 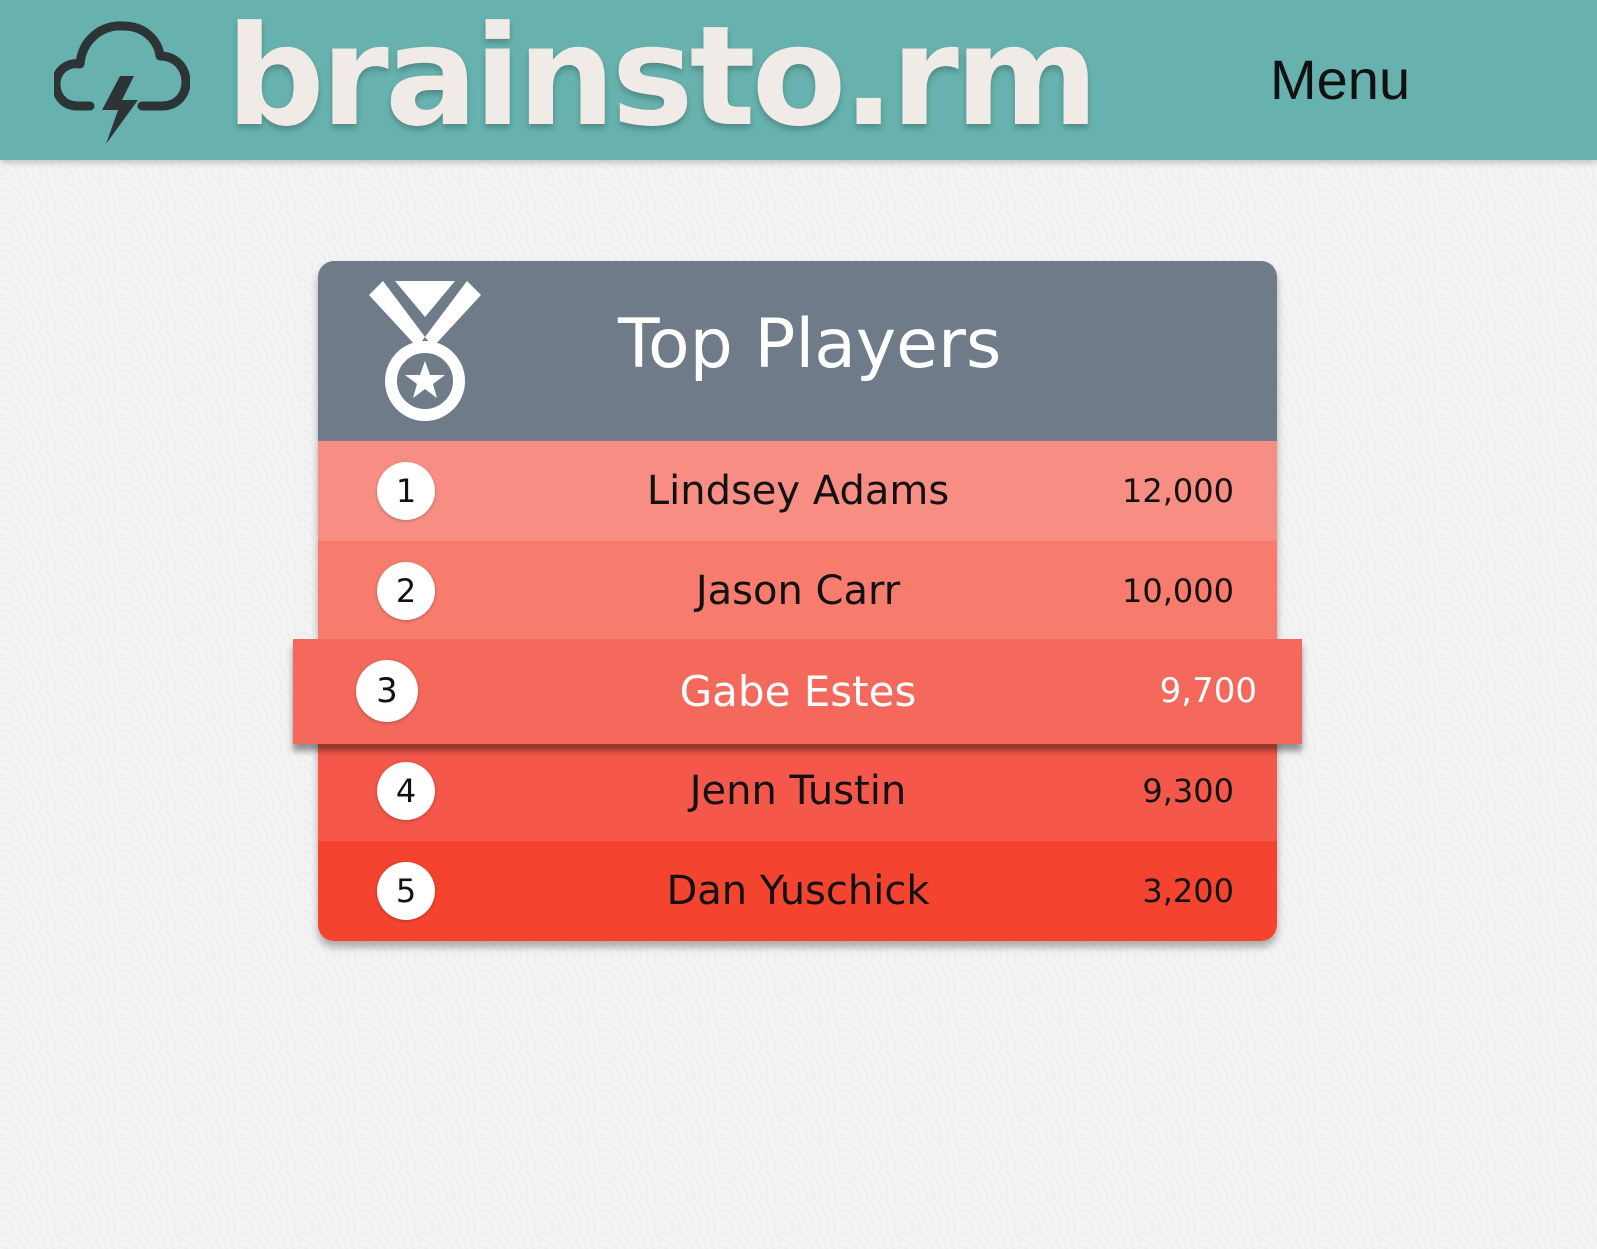 What do you see at coordinates (406, 591) in the screenshot?
I see `rank-badge: 2` at bounding box center [406, 591].